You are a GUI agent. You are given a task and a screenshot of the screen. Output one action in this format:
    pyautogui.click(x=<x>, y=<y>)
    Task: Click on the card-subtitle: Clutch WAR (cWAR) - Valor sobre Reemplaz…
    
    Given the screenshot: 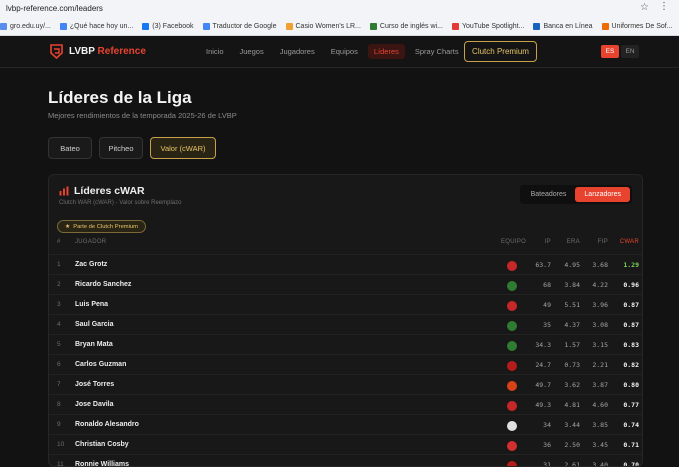 What is the action you would take?
    pyautogui.click(x=120, y=203)
    